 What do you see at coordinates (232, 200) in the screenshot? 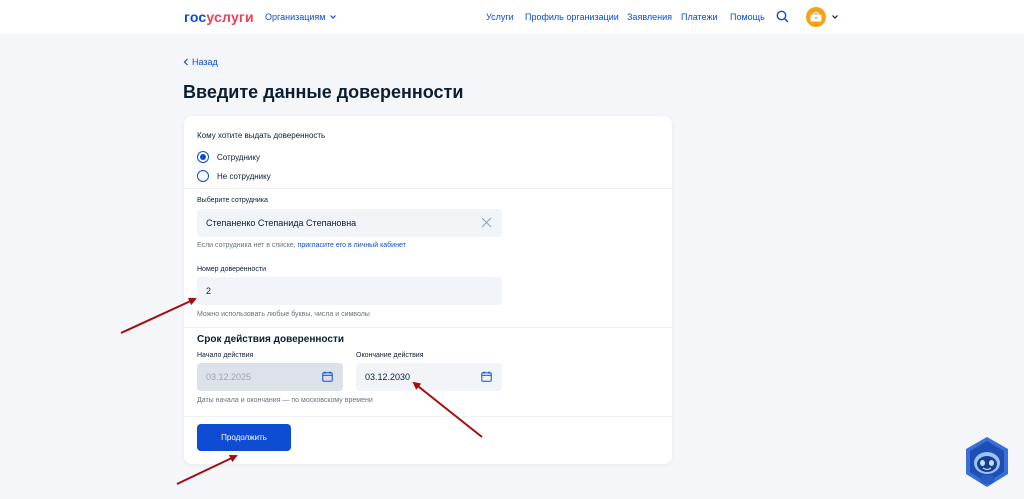
I see `employee-label: Выберите сотрудника` at bounding box center [232, 200].